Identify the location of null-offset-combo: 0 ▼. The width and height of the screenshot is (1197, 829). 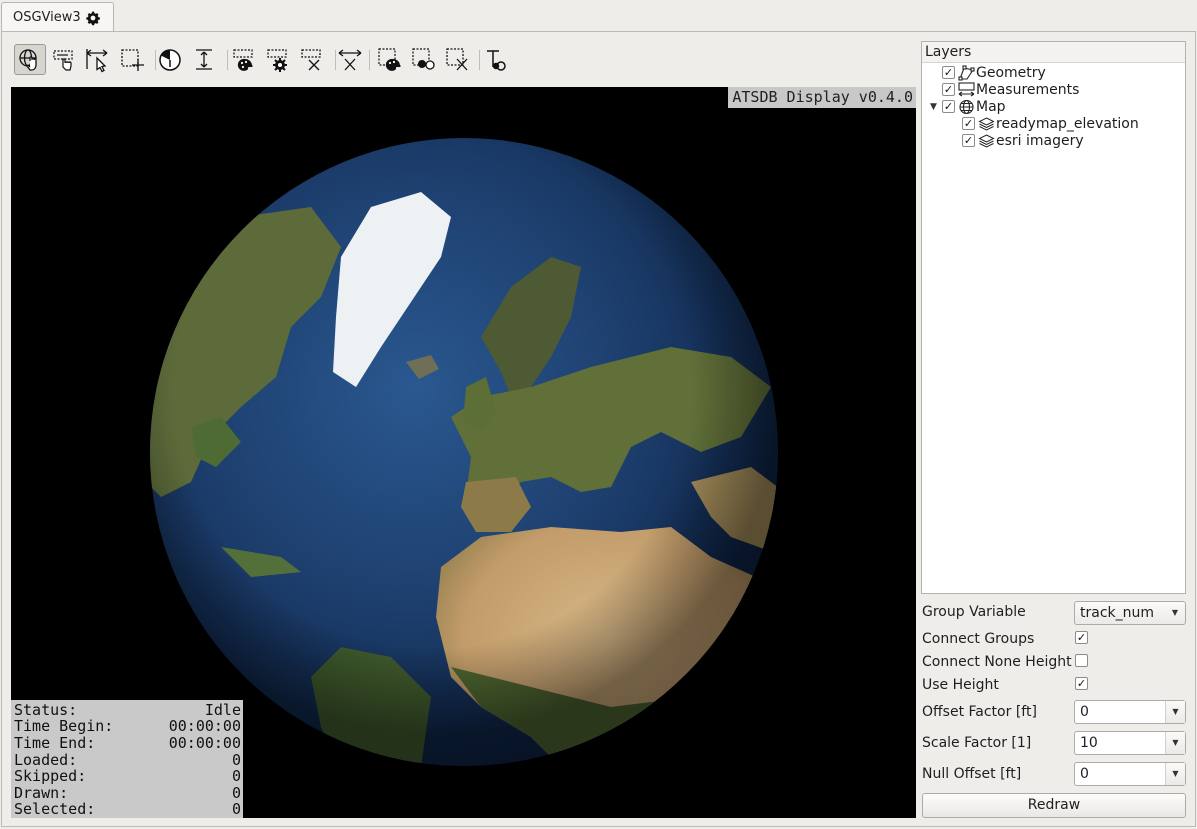
(1130, 774).